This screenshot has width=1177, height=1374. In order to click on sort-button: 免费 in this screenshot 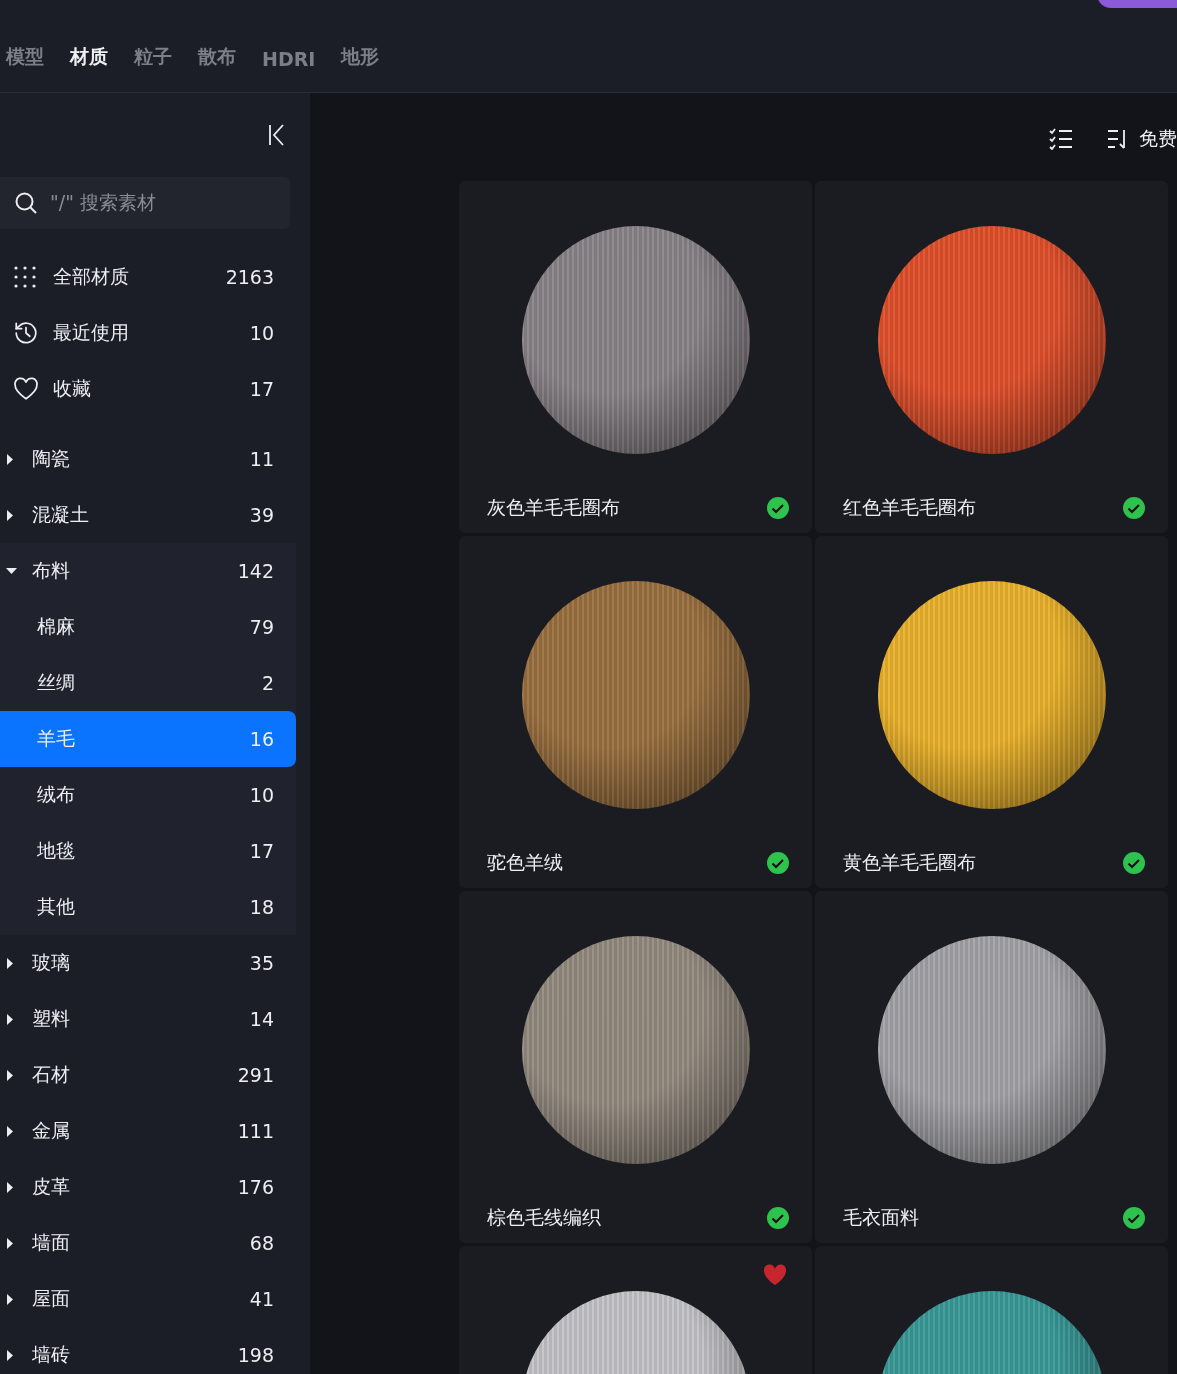, I will do `click(1142, 139)`.